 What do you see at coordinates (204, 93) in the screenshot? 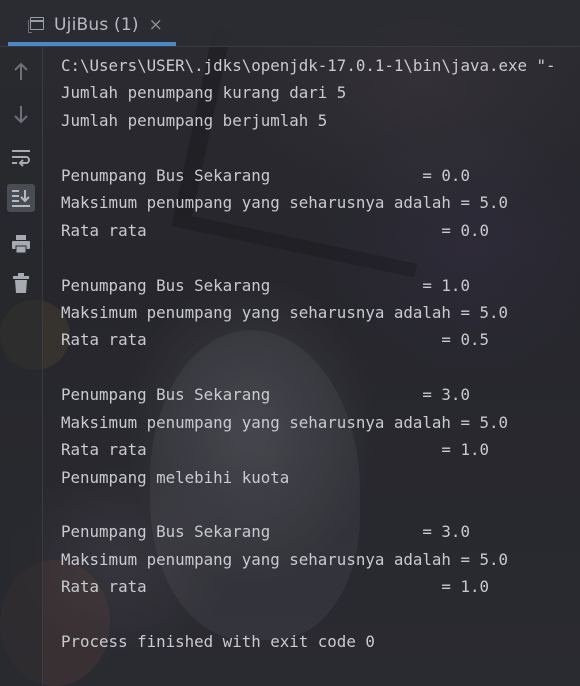
I see `console-line: Jumlah penumpang kurang dari 5` at bounding box center [204, 93].